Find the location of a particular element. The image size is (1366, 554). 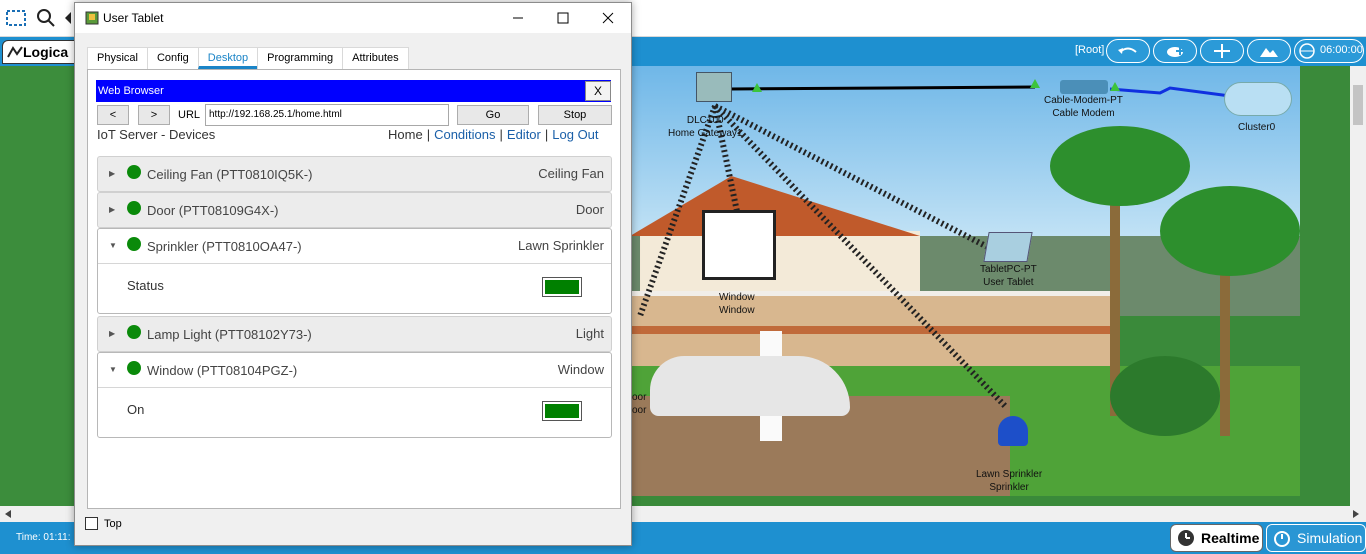

search-icon is located at coordinates (46, 18).